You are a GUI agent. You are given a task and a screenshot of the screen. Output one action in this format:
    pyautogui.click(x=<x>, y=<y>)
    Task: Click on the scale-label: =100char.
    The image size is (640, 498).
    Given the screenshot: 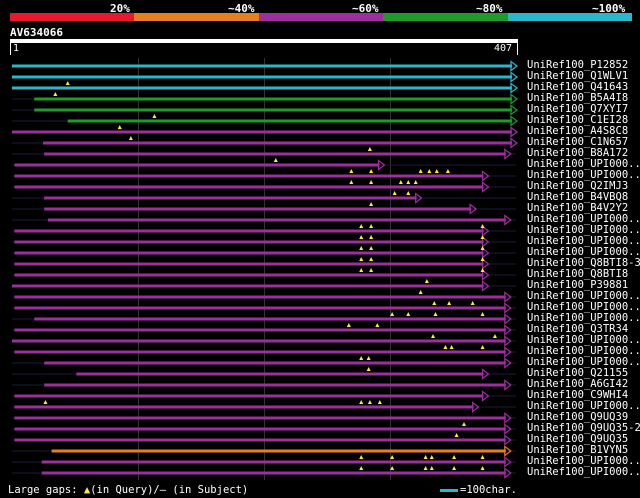 What is the action you would take?
    pyautogui.click(x=488, y=490)
    